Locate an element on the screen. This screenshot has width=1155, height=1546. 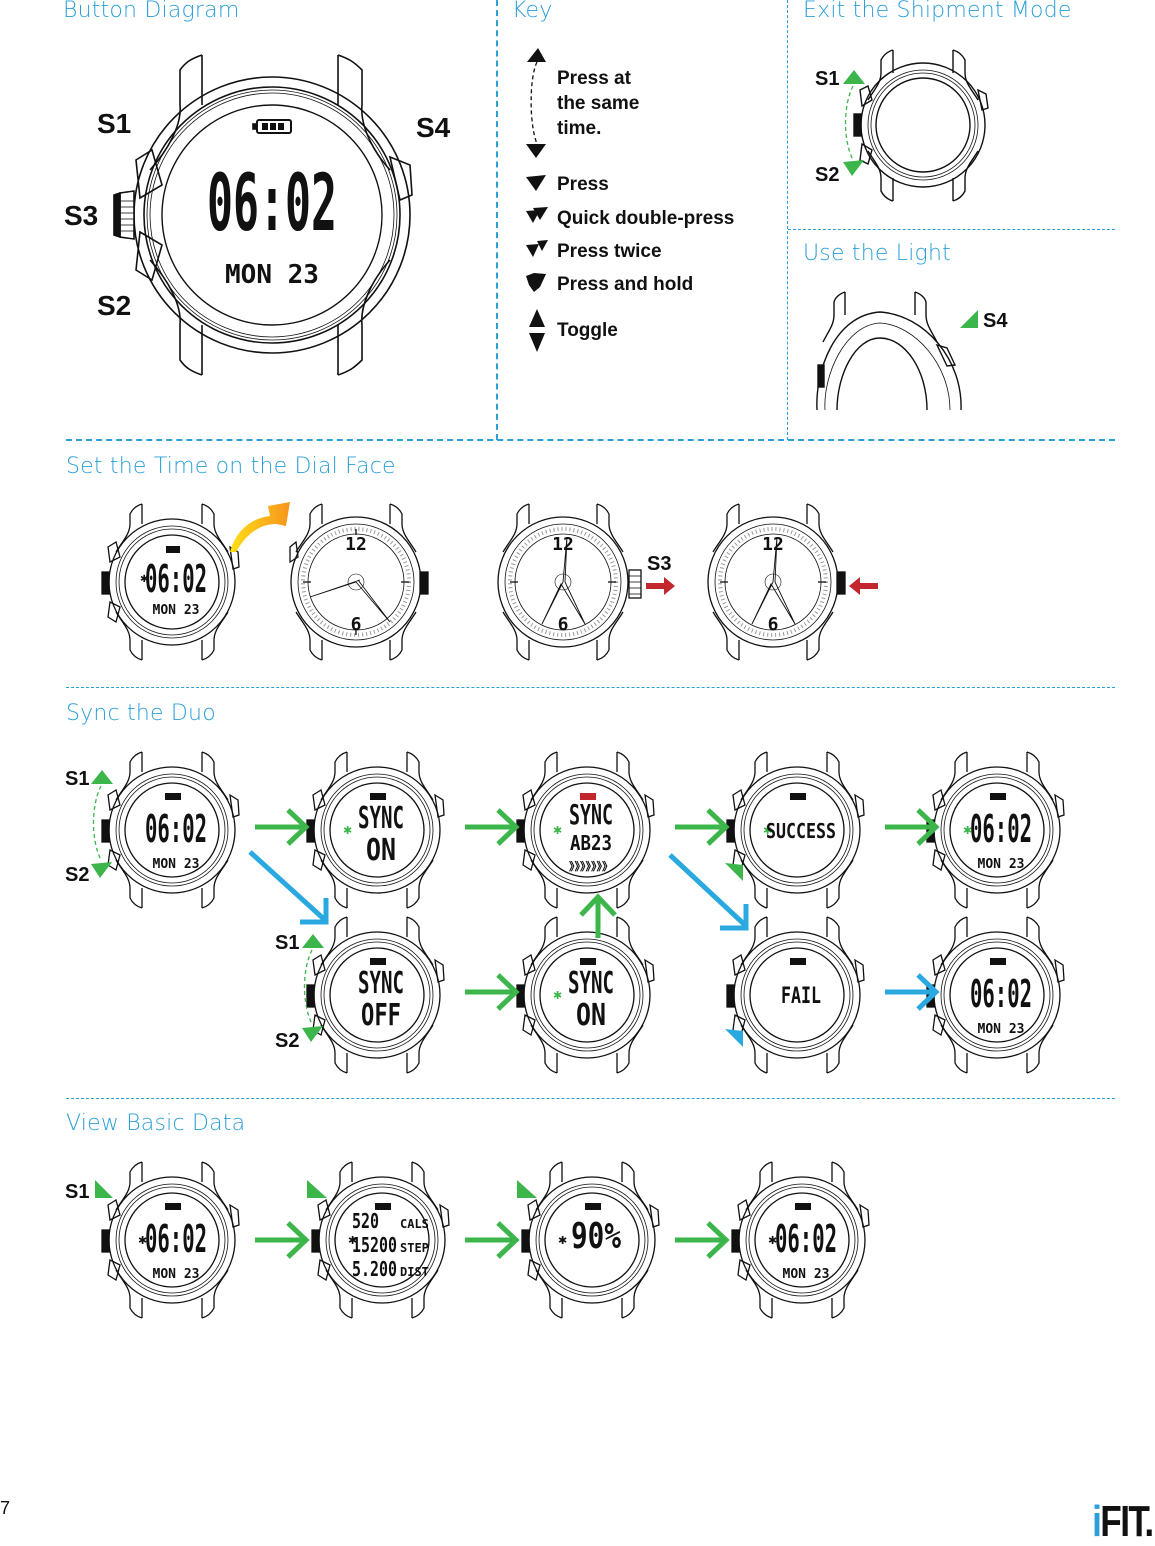
stat-value: 520 is located at coordinates (365, 1221).